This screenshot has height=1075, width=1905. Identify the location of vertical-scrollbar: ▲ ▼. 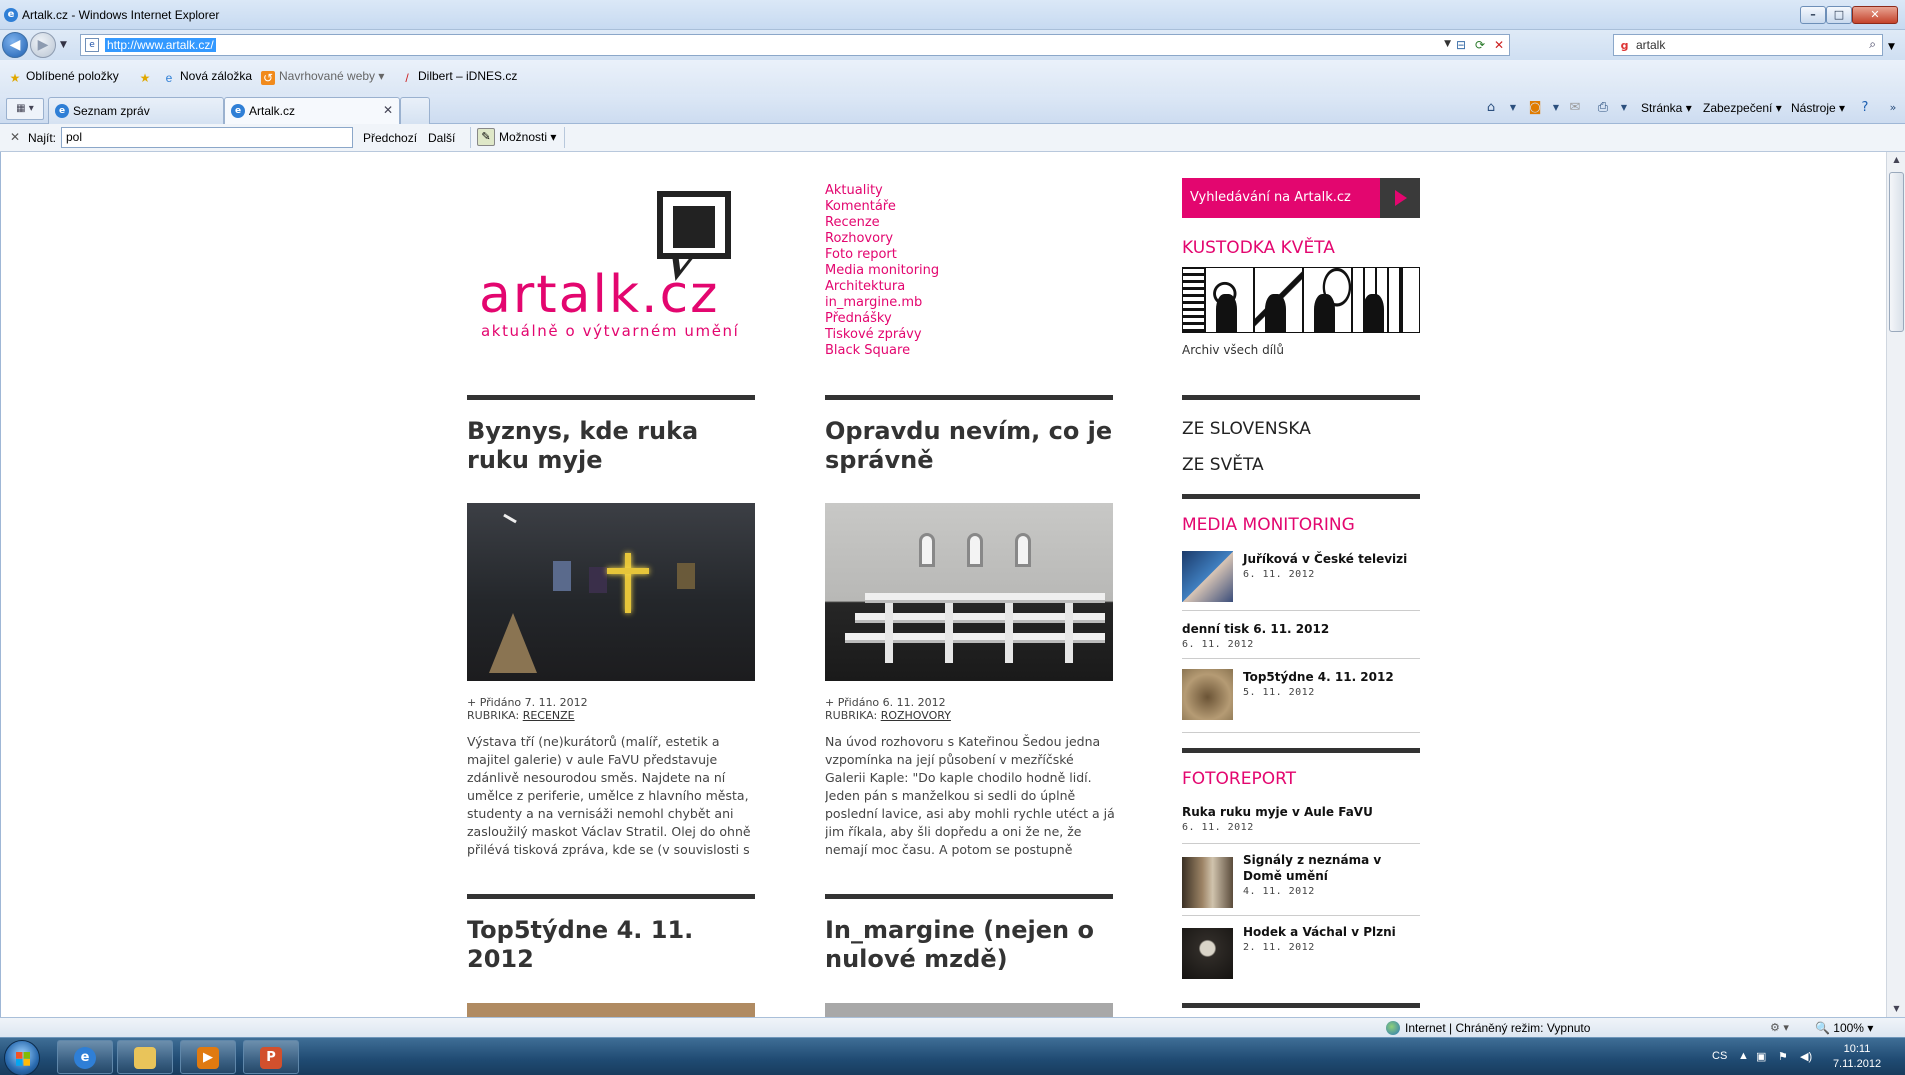
(1895, 584).